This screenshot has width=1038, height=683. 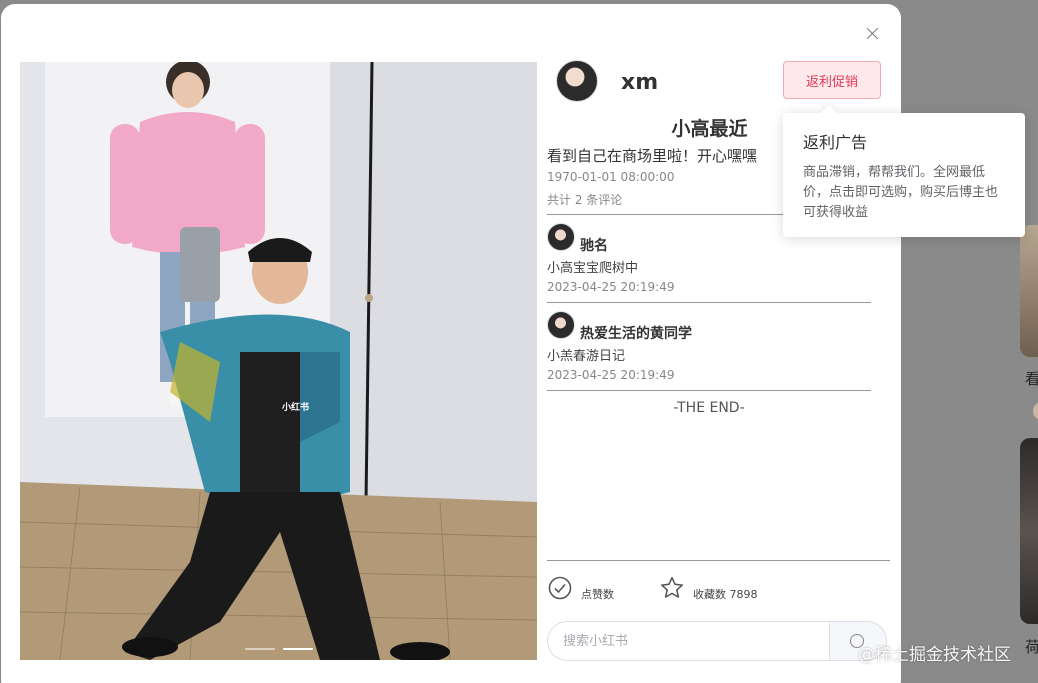 What do you see at coordinates (832, 80) in the screenshot?
I see `promo-button: 返利促销` at bounding box center [832, 80].